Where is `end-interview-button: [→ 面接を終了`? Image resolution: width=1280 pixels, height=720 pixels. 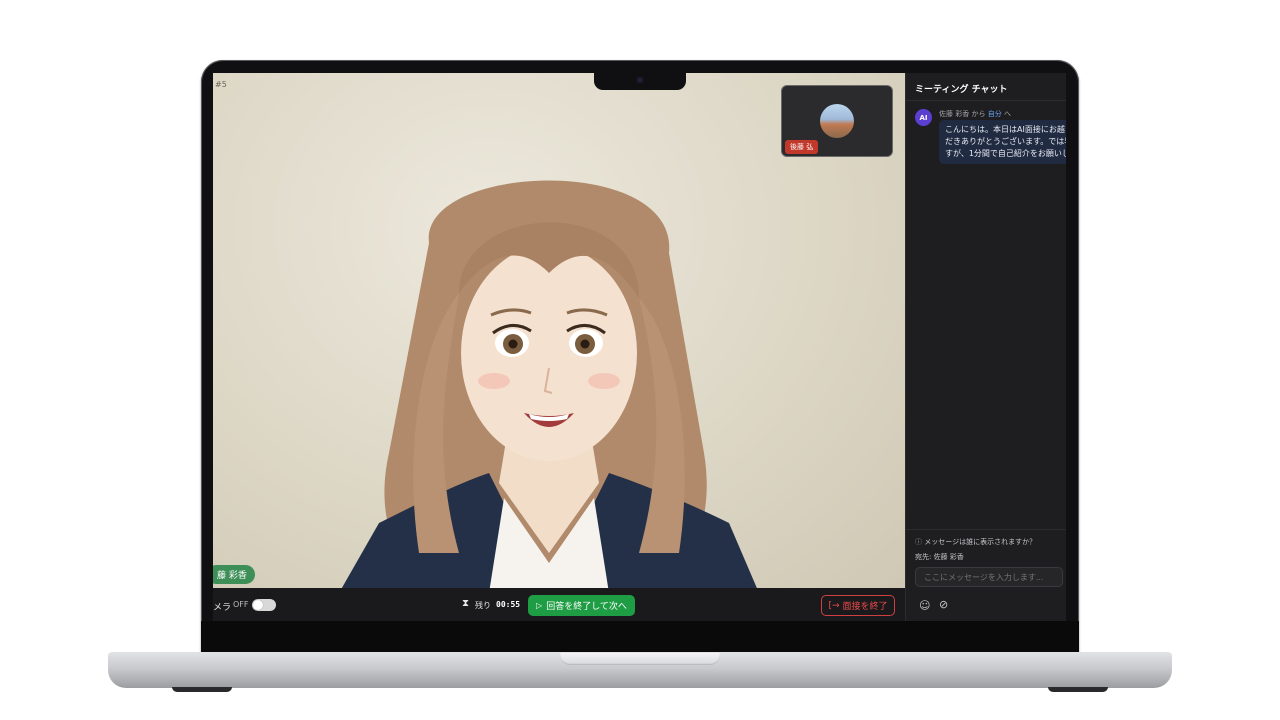
end-interview-button: [→ 面接を終了 is located at coordinates (858, 605).